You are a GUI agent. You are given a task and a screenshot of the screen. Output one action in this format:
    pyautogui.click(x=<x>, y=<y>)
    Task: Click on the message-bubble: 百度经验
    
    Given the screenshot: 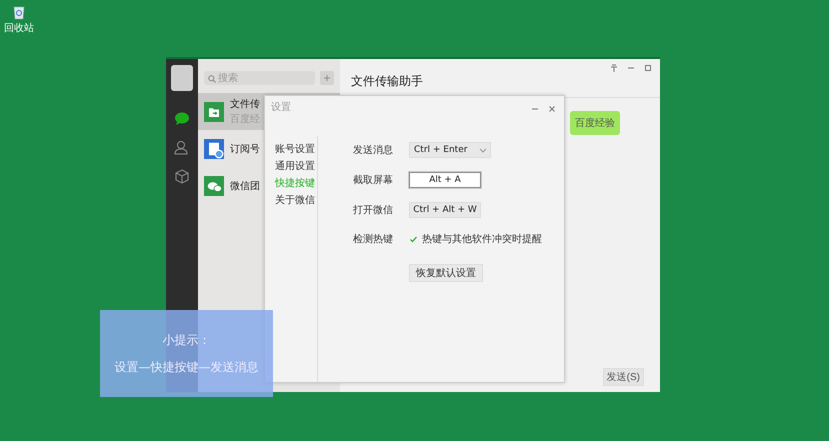 What is the action you would take?
    pyautogui.click(x=595, y=123)
    